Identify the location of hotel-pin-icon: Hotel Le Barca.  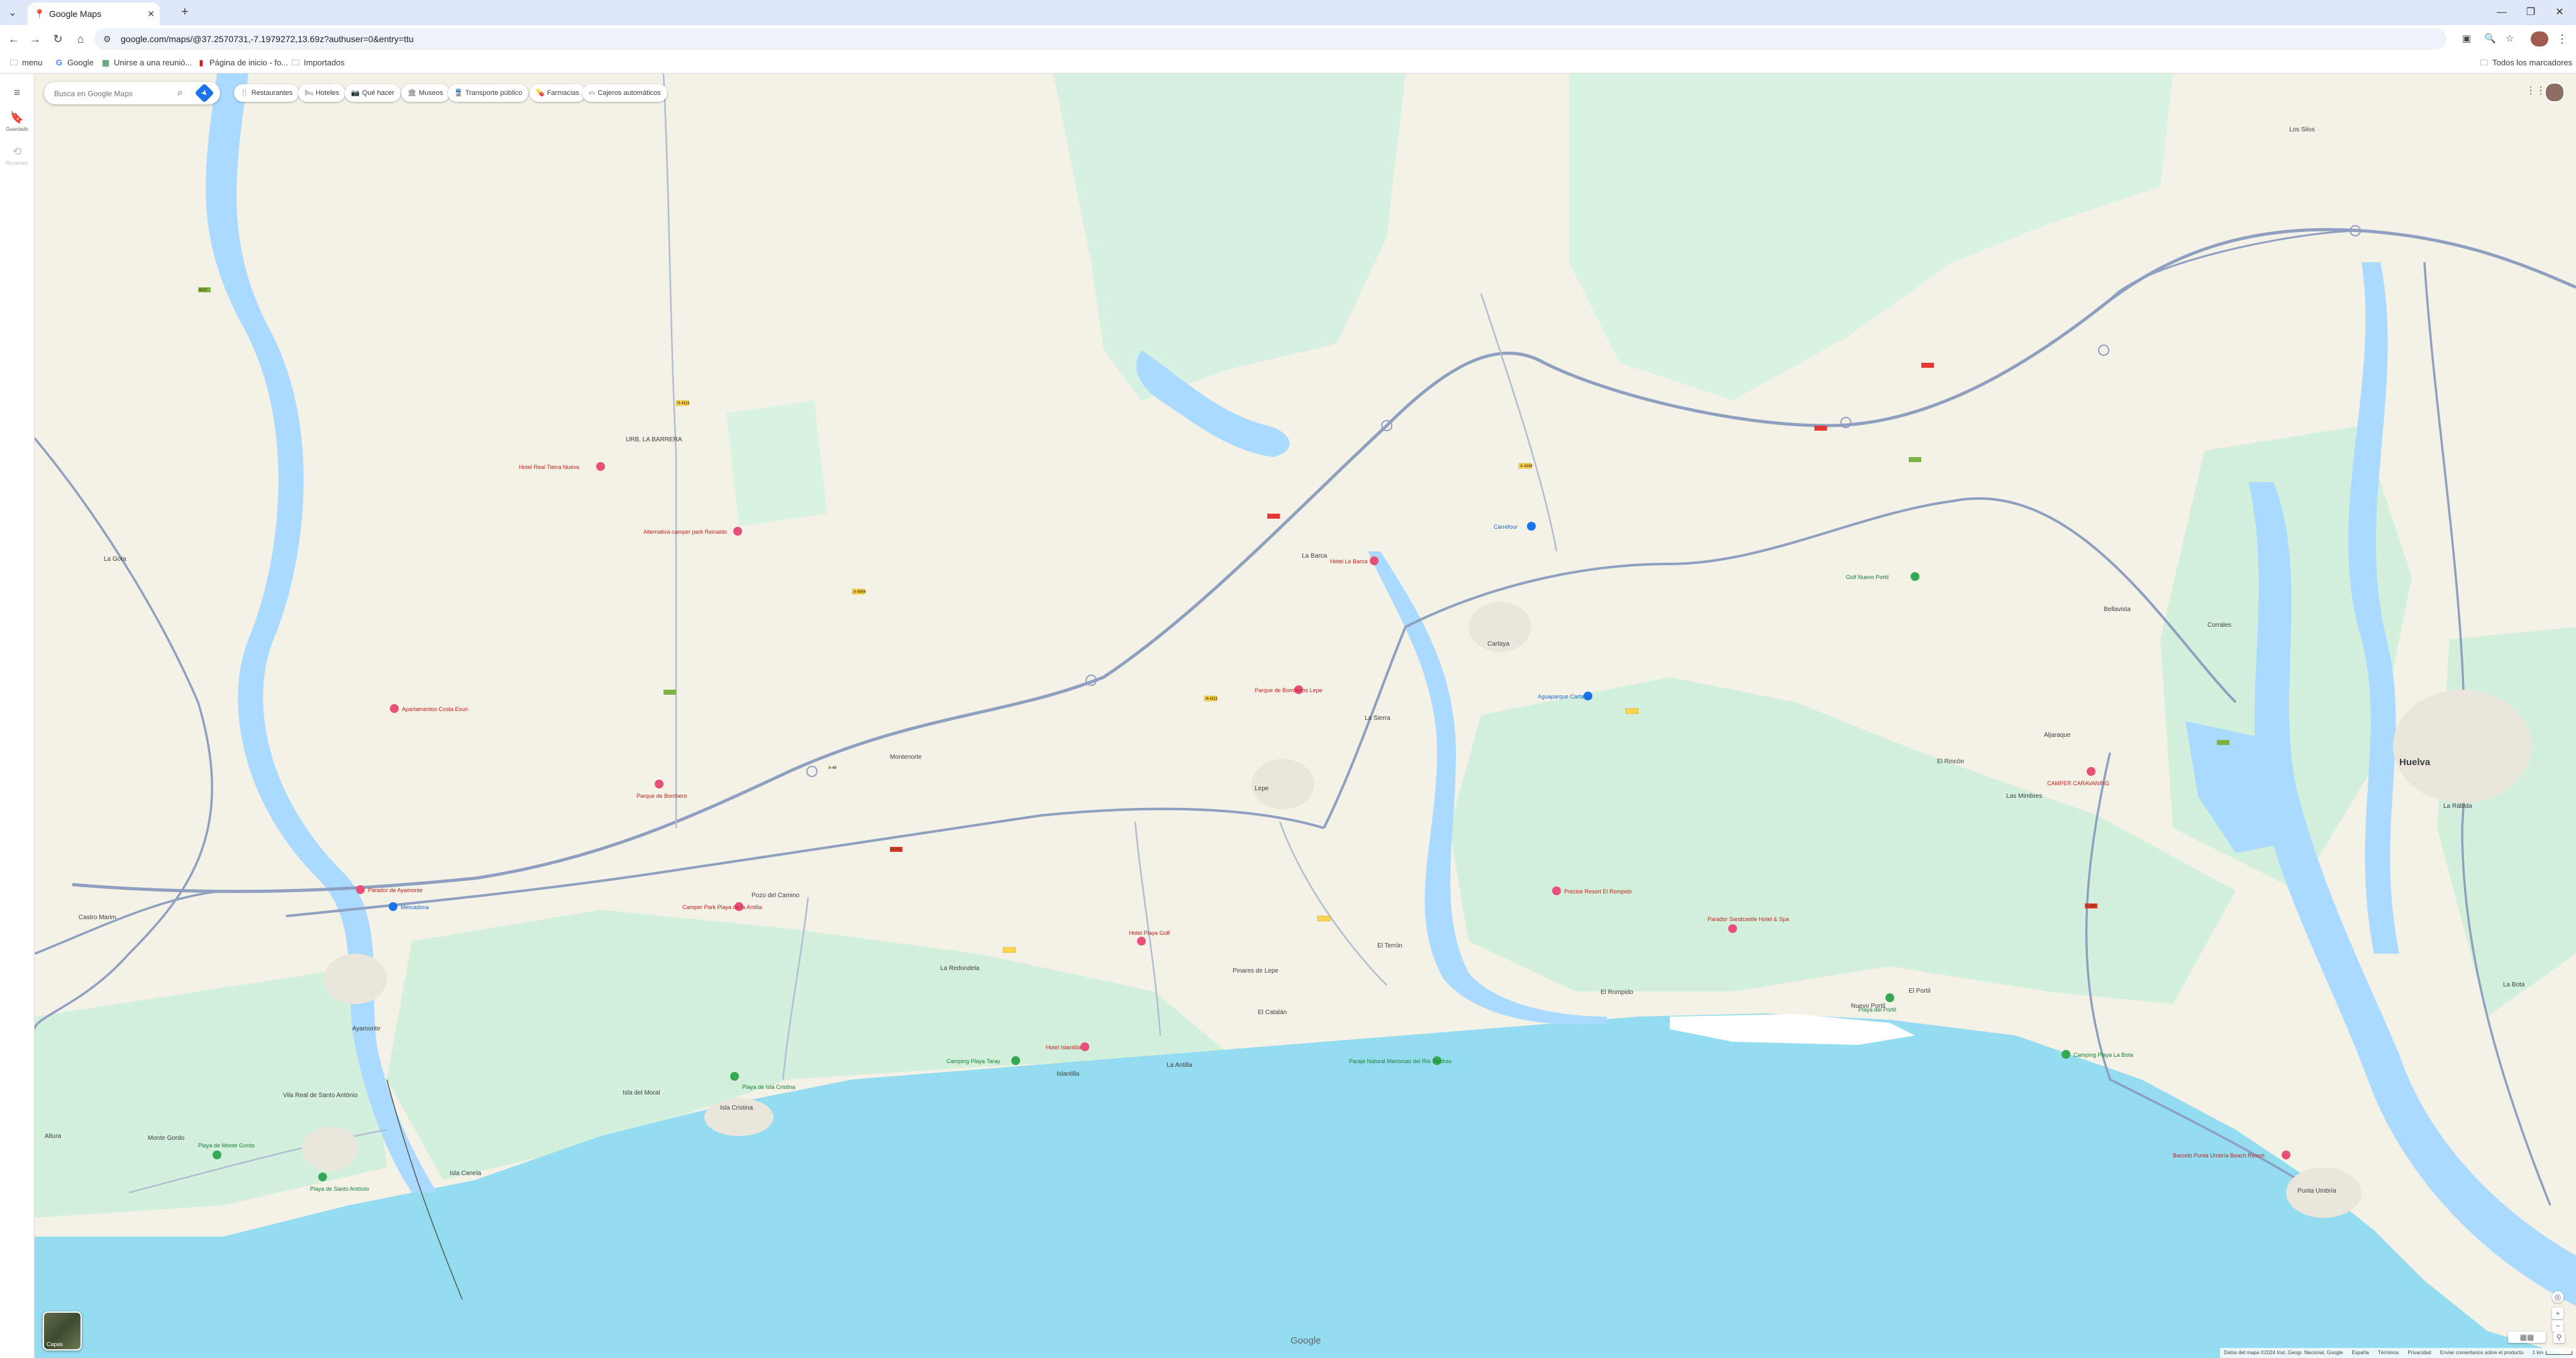
(1354, 560).